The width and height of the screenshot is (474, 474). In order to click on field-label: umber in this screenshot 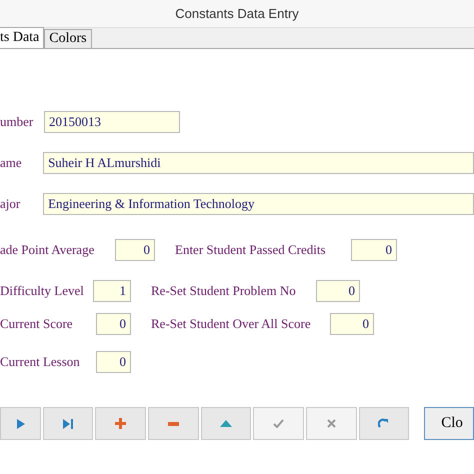, I will do `click(17, 122)`.